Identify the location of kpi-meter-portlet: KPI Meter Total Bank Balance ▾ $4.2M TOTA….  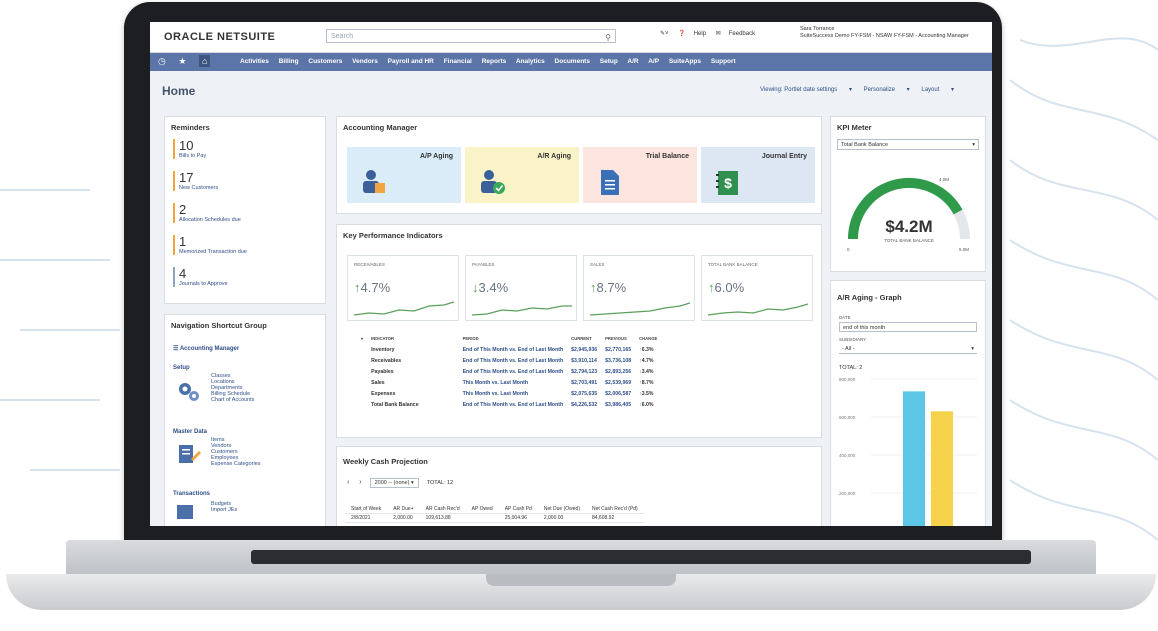
(908, 194).